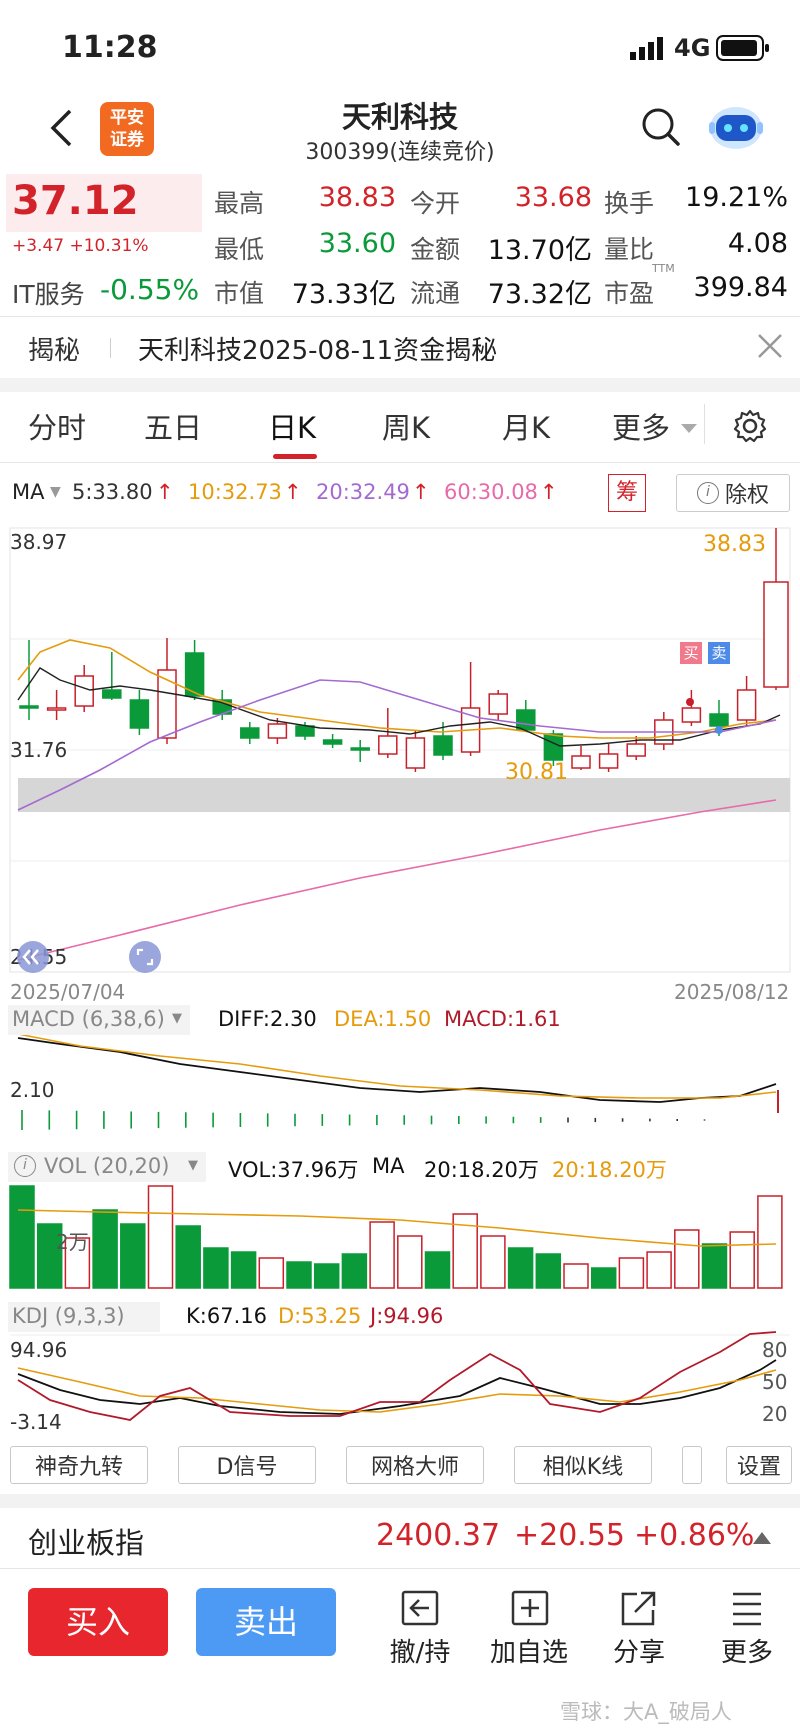  Describe the element at coordinates (692, 1465) in the screenshot. I see `tool-more-partial` at that location.